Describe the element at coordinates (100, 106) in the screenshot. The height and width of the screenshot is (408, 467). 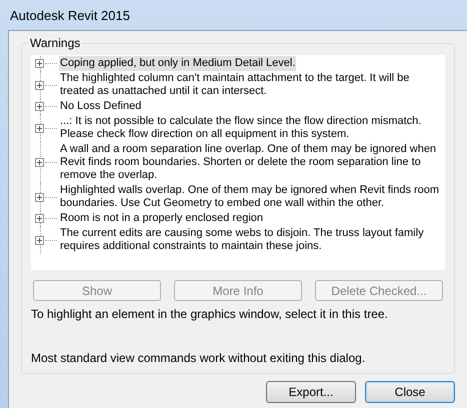
I see `warning-item: No Loss Defined` at that location.